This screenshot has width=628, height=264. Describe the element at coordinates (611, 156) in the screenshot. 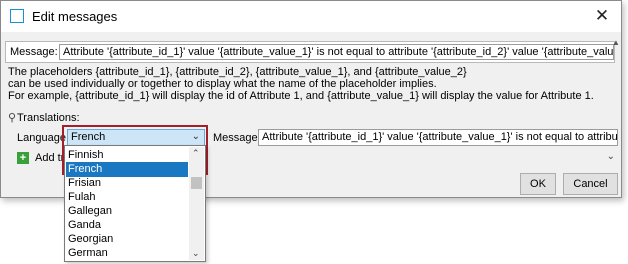

I see `chevron-down-icon: ⌄` at that location.